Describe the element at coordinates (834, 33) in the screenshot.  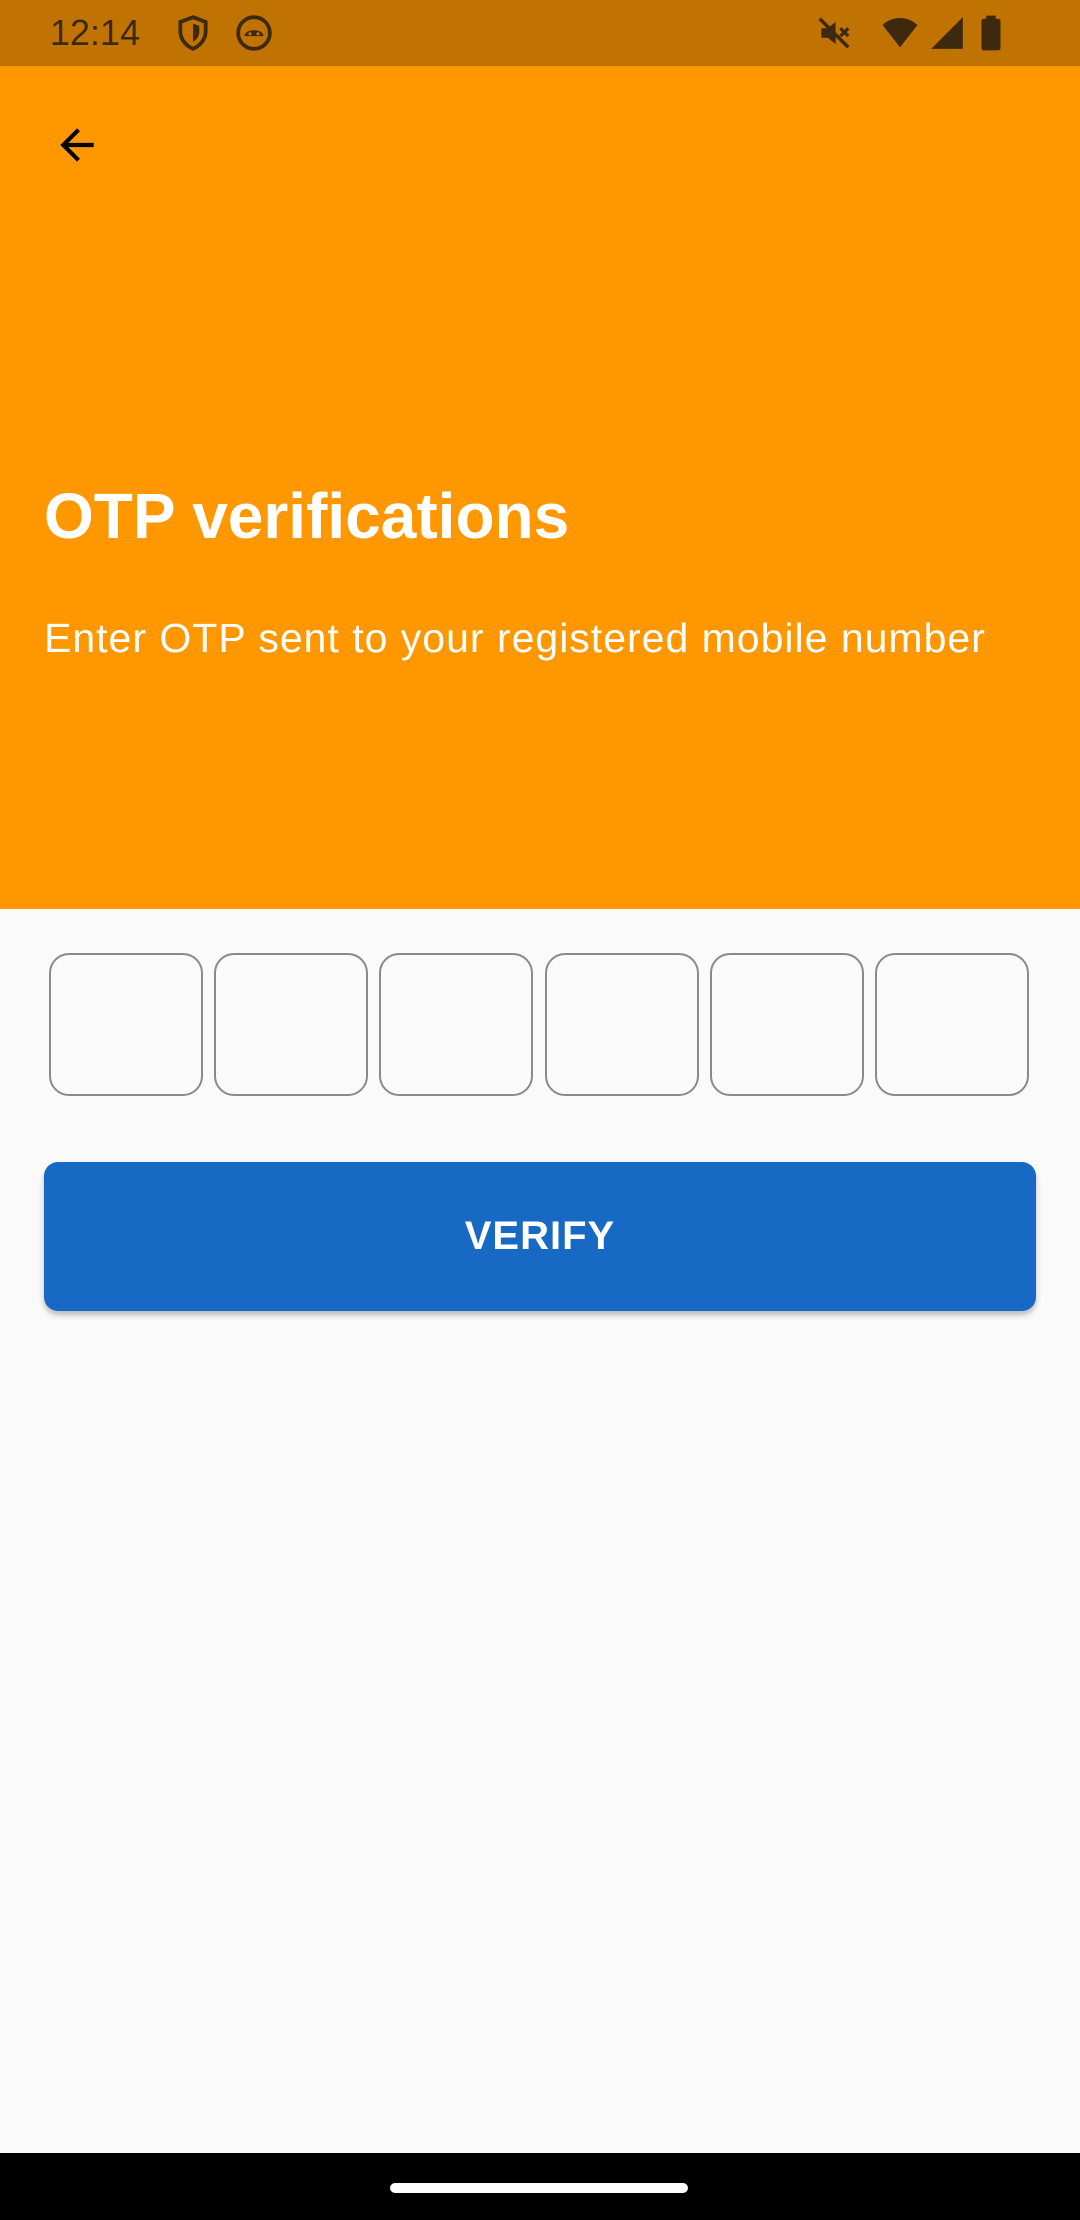
I see `mute-icon` at that location.